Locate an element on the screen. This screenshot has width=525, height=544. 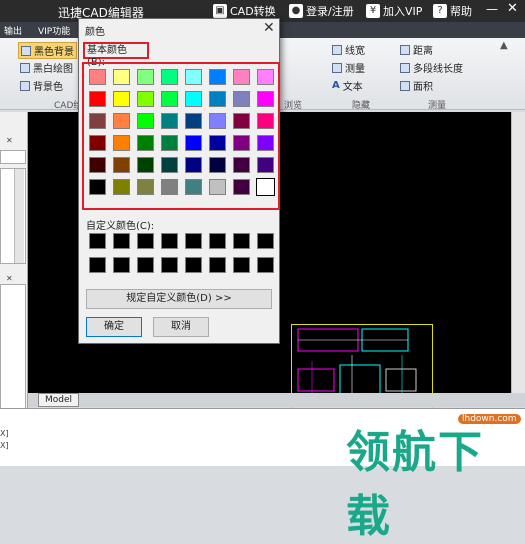
polyline-length-button: 多段线长度 is located at coordinates (431, 67).